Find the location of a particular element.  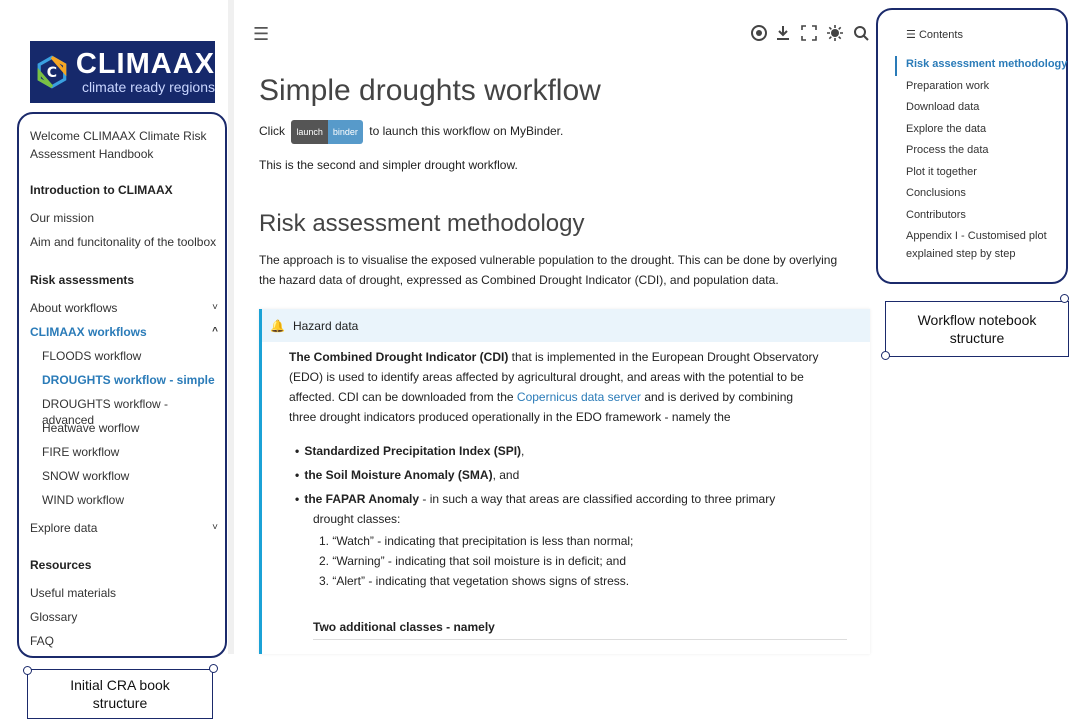

admonition-divider is located at coordinates (580, 639).